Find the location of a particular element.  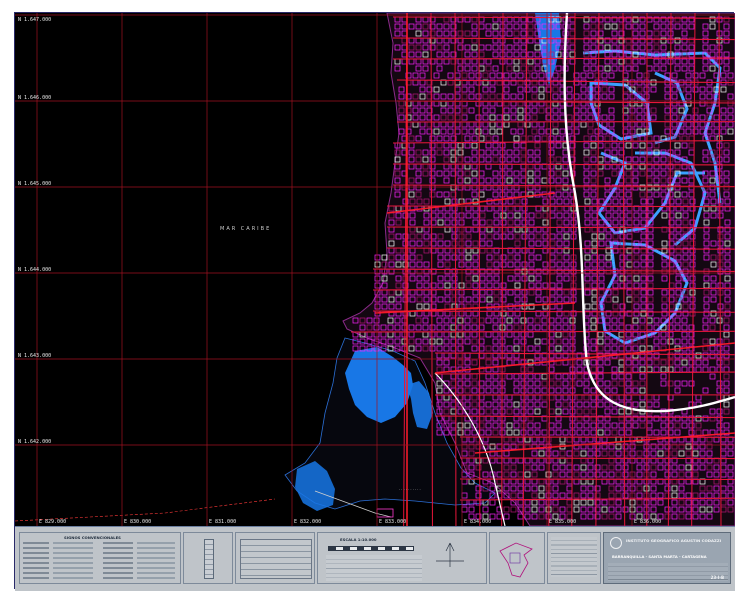

data-table-panel is located at coordinates (275, 558).